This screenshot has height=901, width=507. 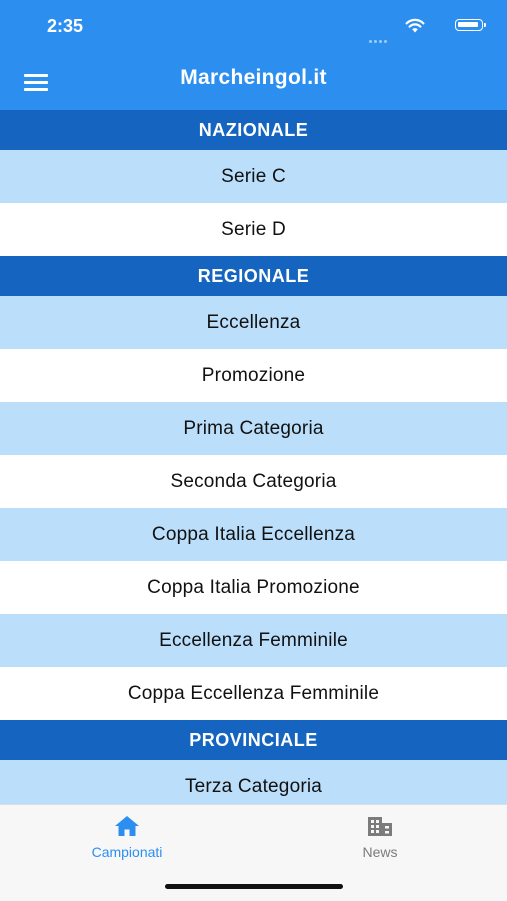 What do you see at coordinates (470, 25) in the screenshot?
I see `battery-icon` at bounding box center [470, 25].